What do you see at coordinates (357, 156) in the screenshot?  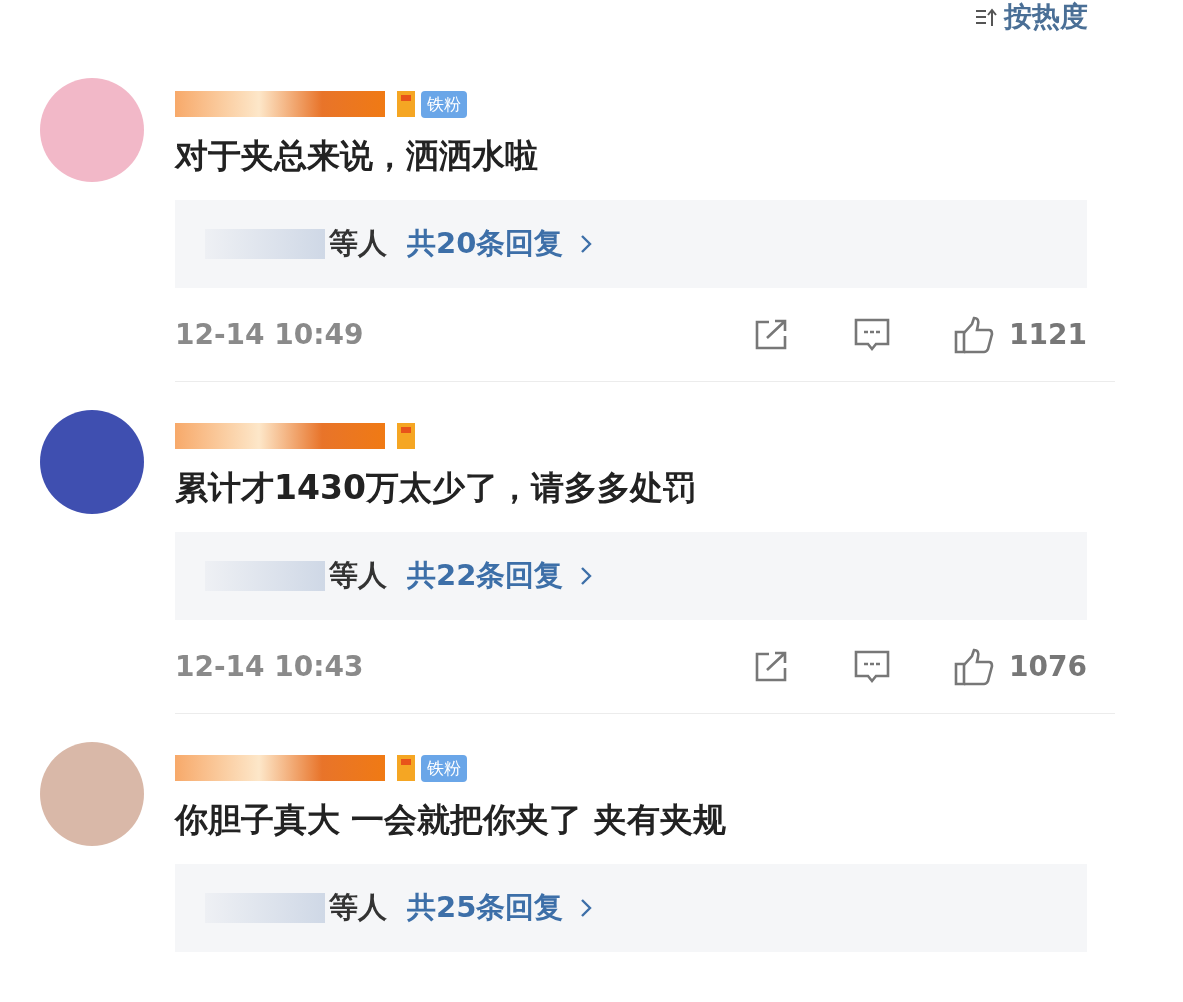 I see `comment-text: 对于夹总来说，洒洒水啦` at bounding box center [357, 156].